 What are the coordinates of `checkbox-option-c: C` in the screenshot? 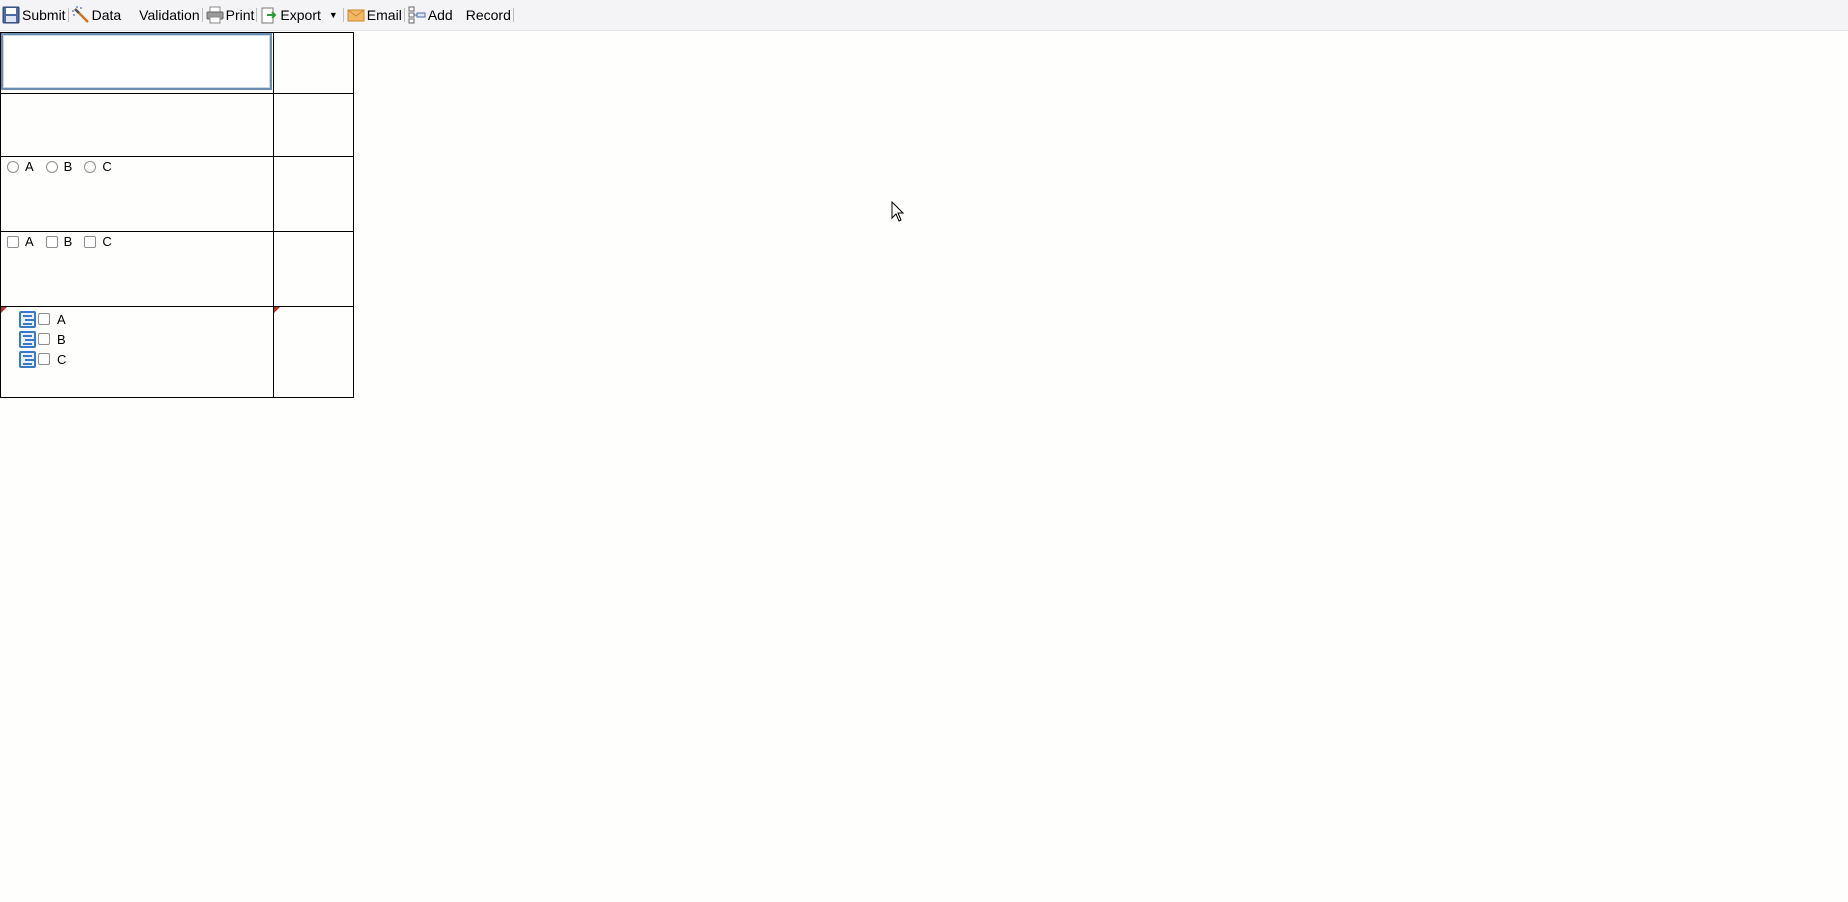 It's located at (98, 241).